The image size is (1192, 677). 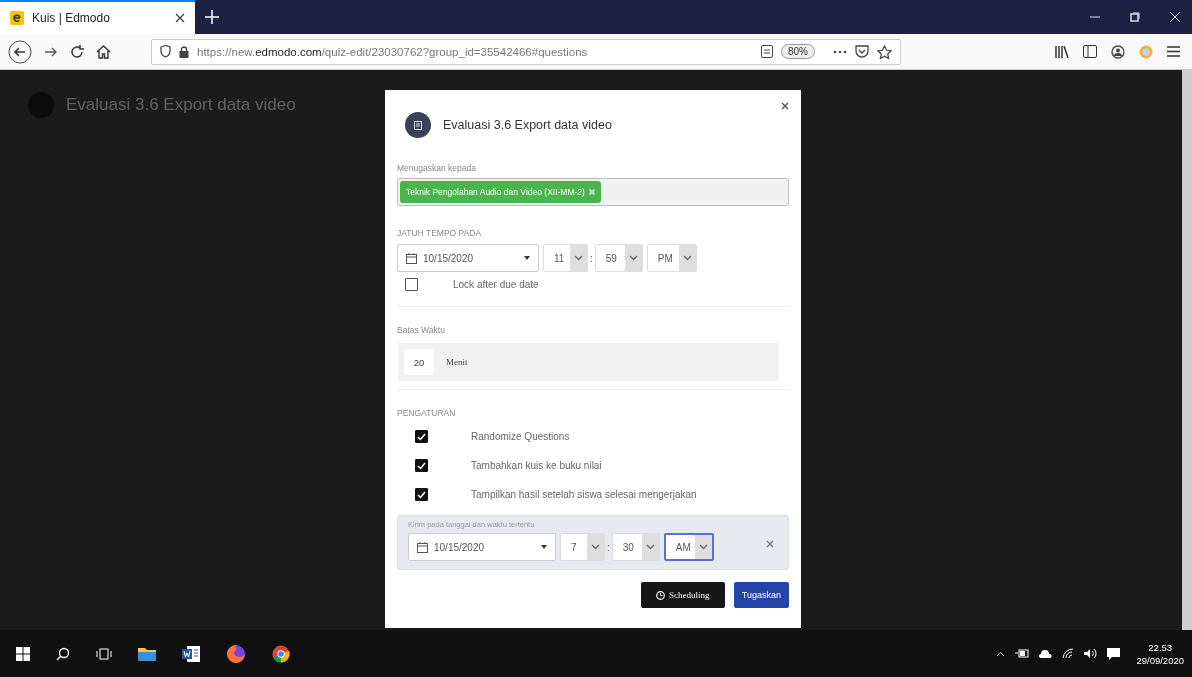 What do you see at coordinates (63, 653) in the screenshot?
I see `search-icon` at bounding box center [63, 653].